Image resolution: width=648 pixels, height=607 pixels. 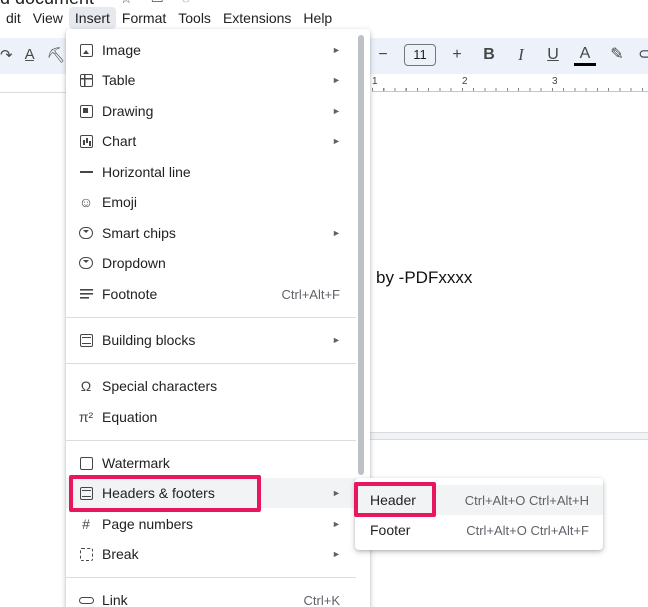 I want to click on menu-view: View, so click(x=48, y=18).